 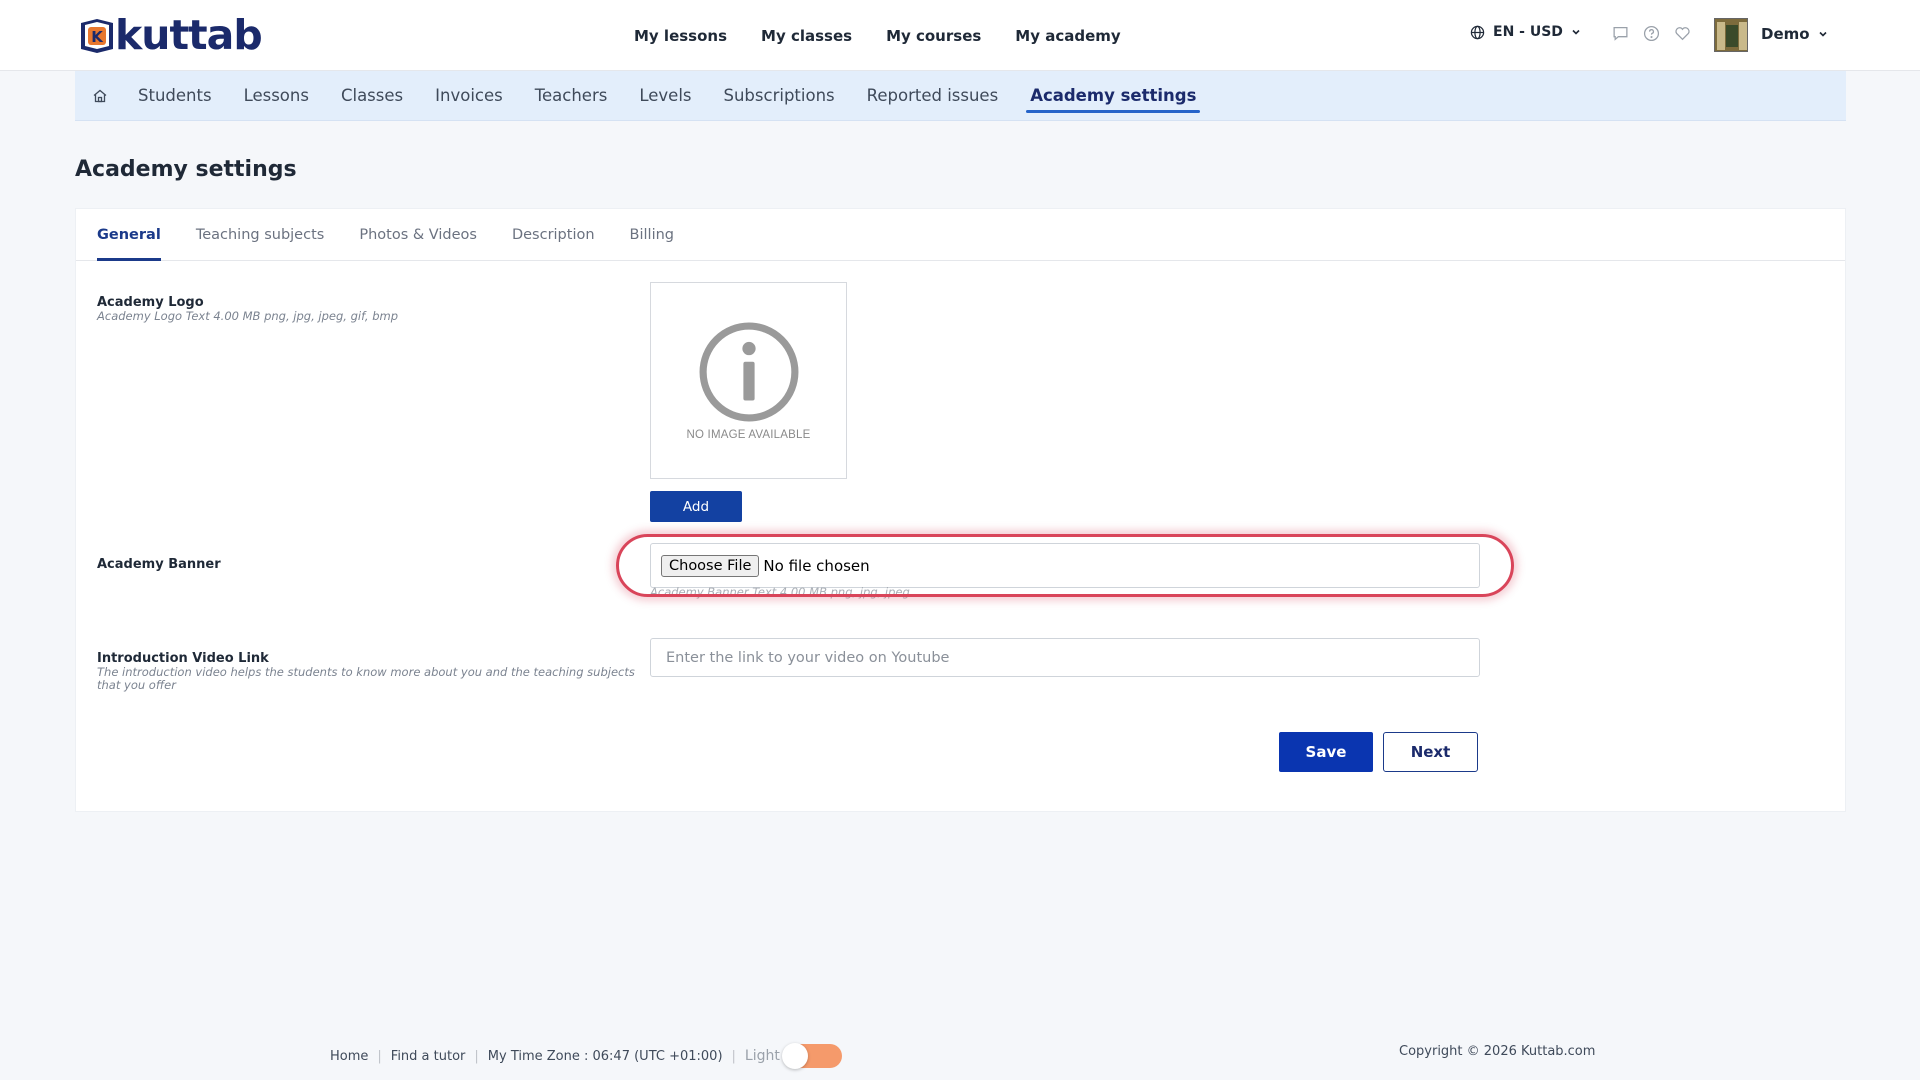 What do you see at coordinates (1065, 565) in the screenshot?
I see `banner-file-input: Choose File No file chosen` at bounding box center [1065, 565].